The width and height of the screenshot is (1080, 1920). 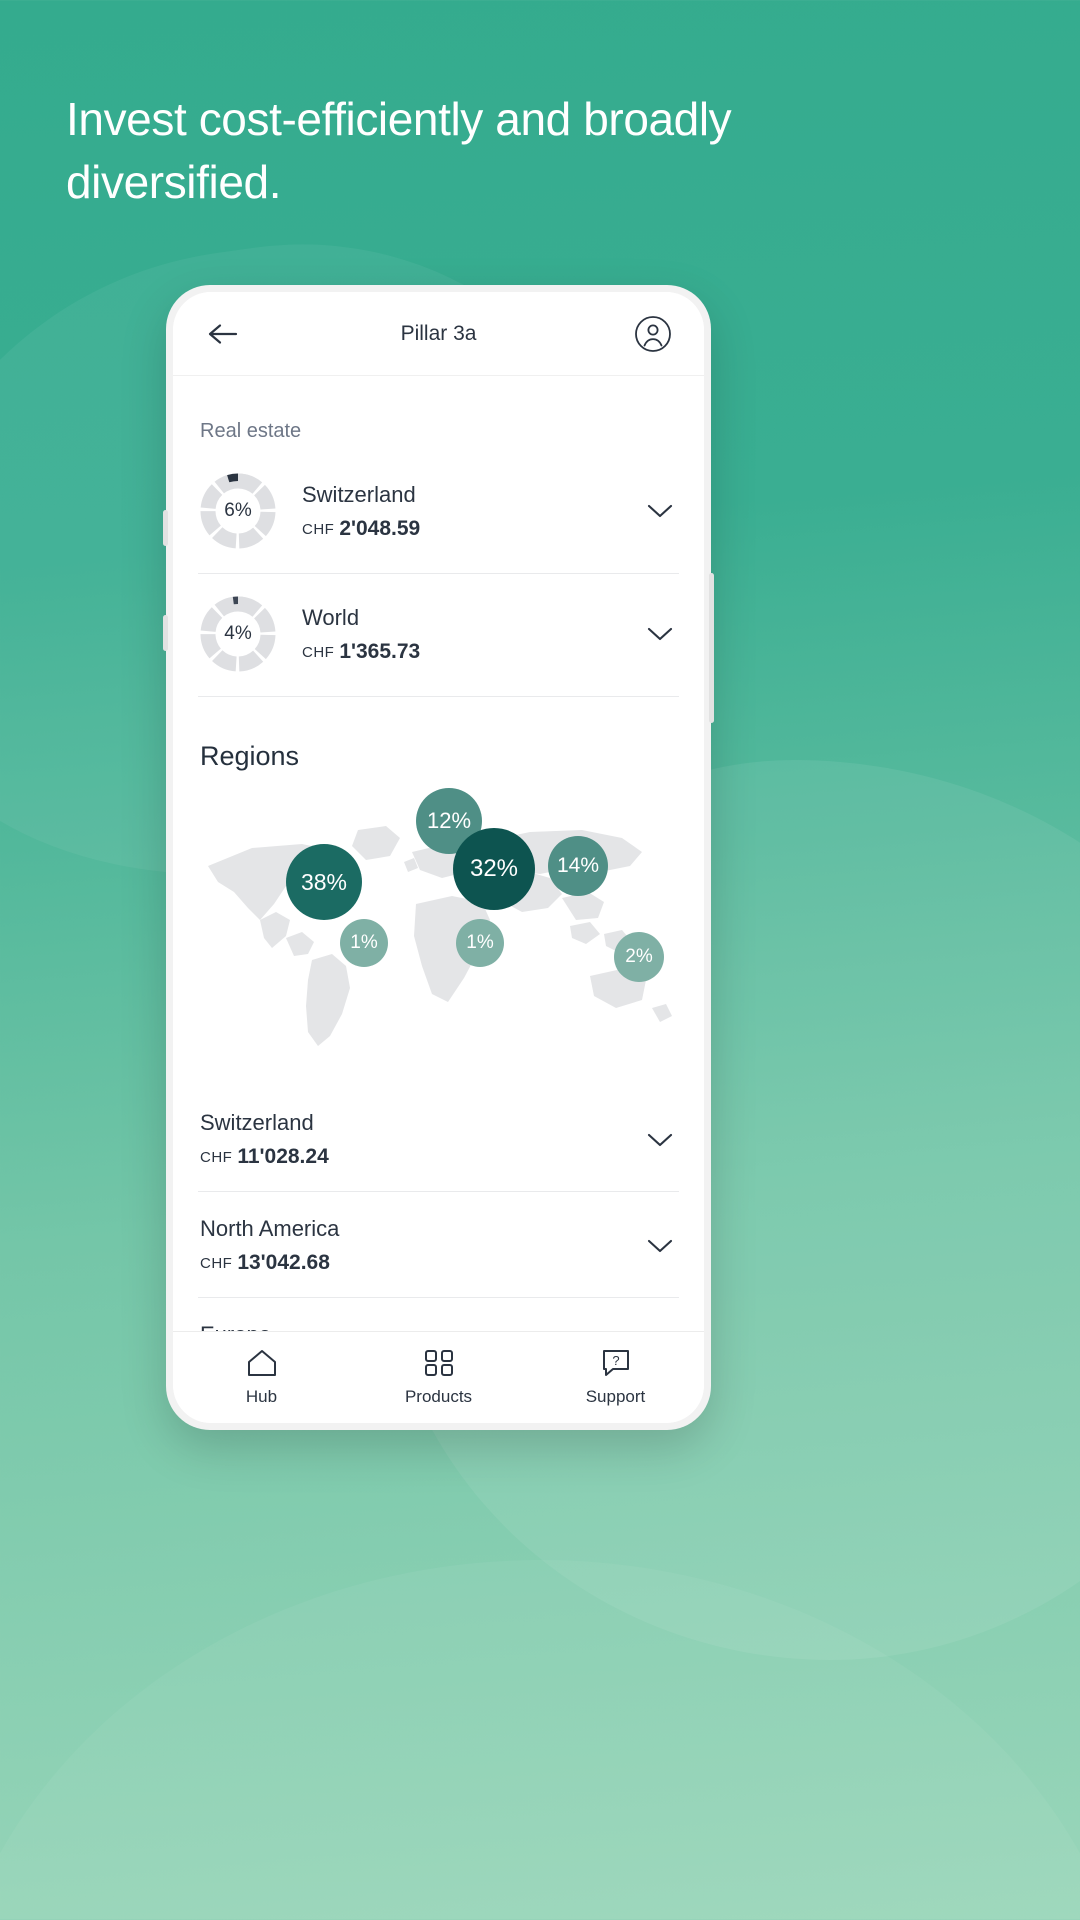 I want to click on volume-up-button, so click(x=165, y=528).